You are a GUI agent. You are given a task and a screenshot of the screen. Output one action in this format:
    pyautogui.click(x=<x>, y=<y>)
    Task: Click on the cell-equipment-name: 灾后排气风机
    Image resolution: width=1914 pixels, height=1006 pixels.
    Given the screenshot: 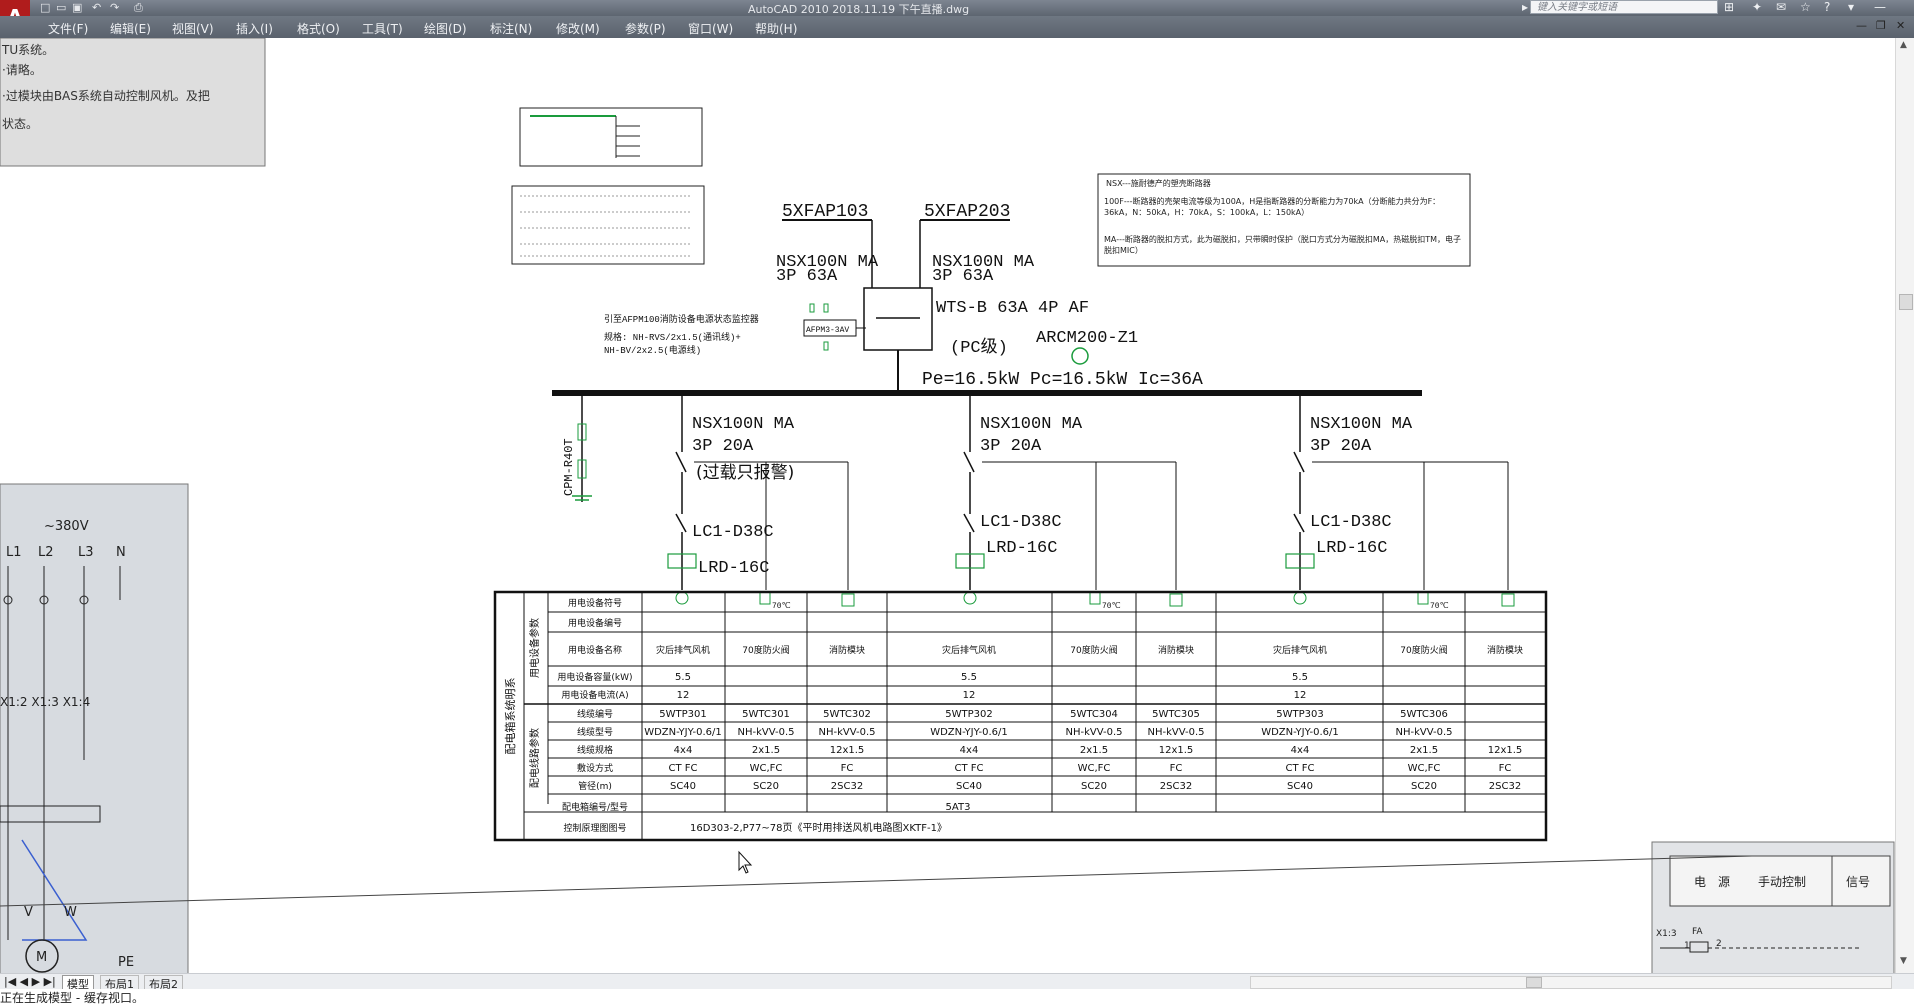 What is the action you would take?
    pyautogui.click(x=683, y=650)
    